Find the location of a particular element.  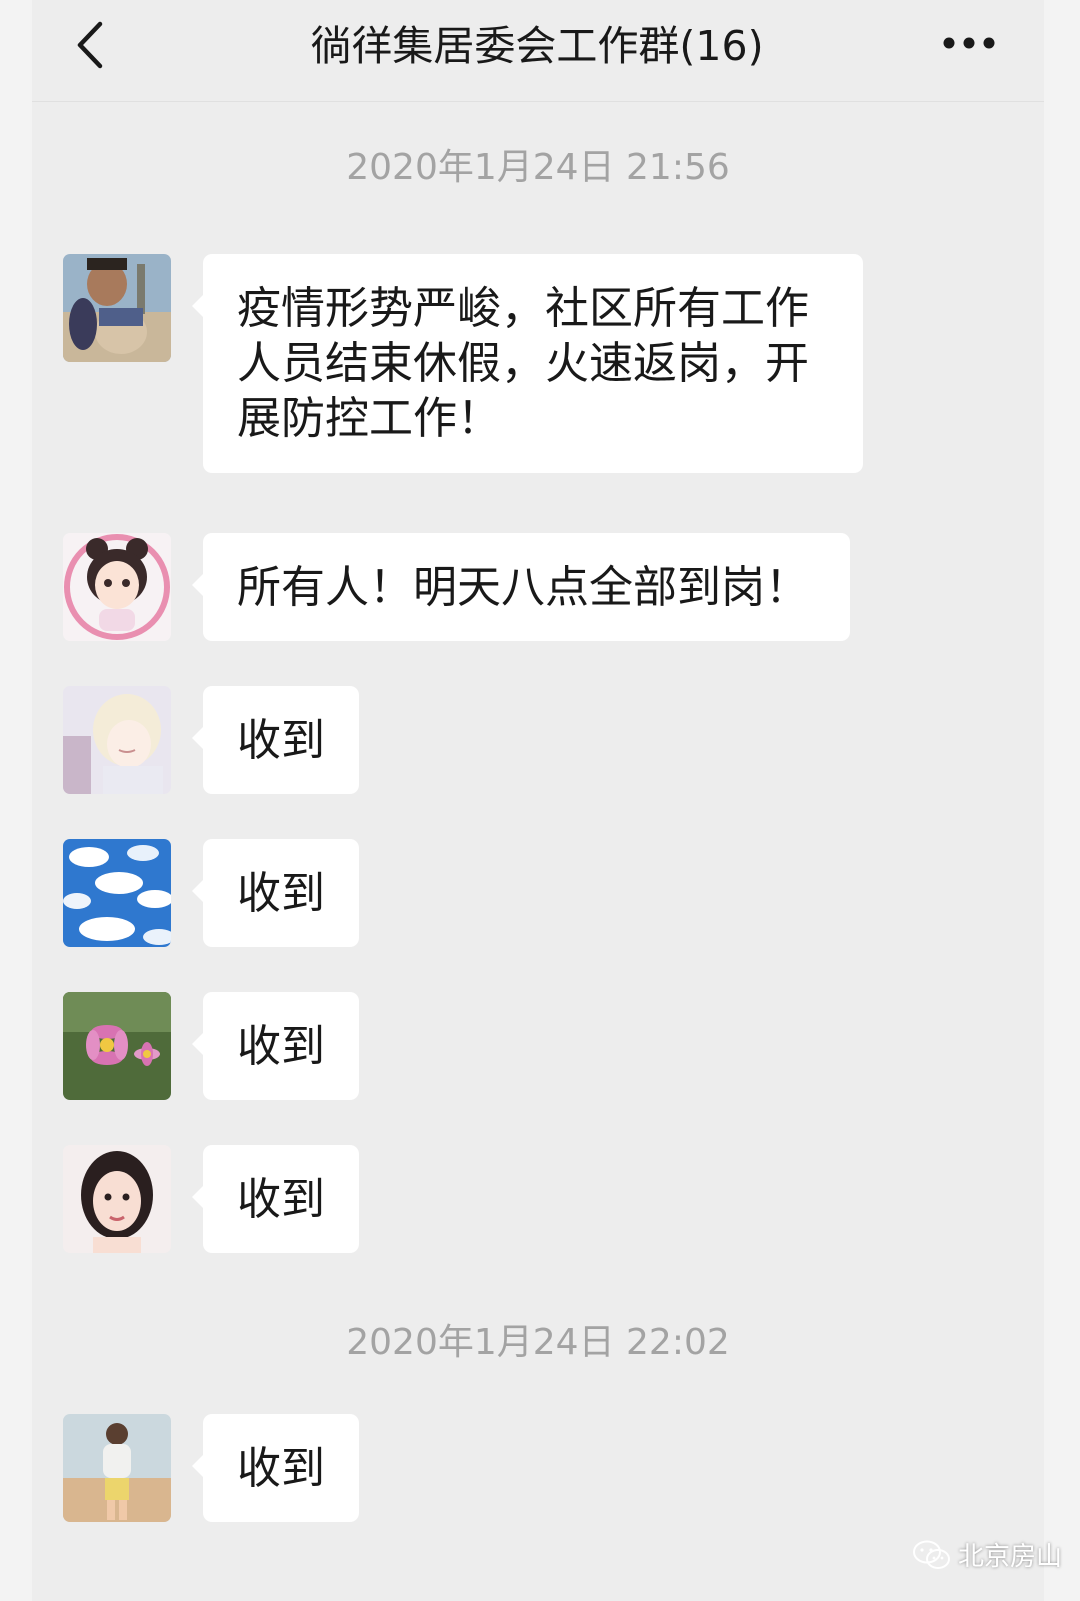

timestamp: 2020年1月24日 21:56 is located at coordinates (538, 167).